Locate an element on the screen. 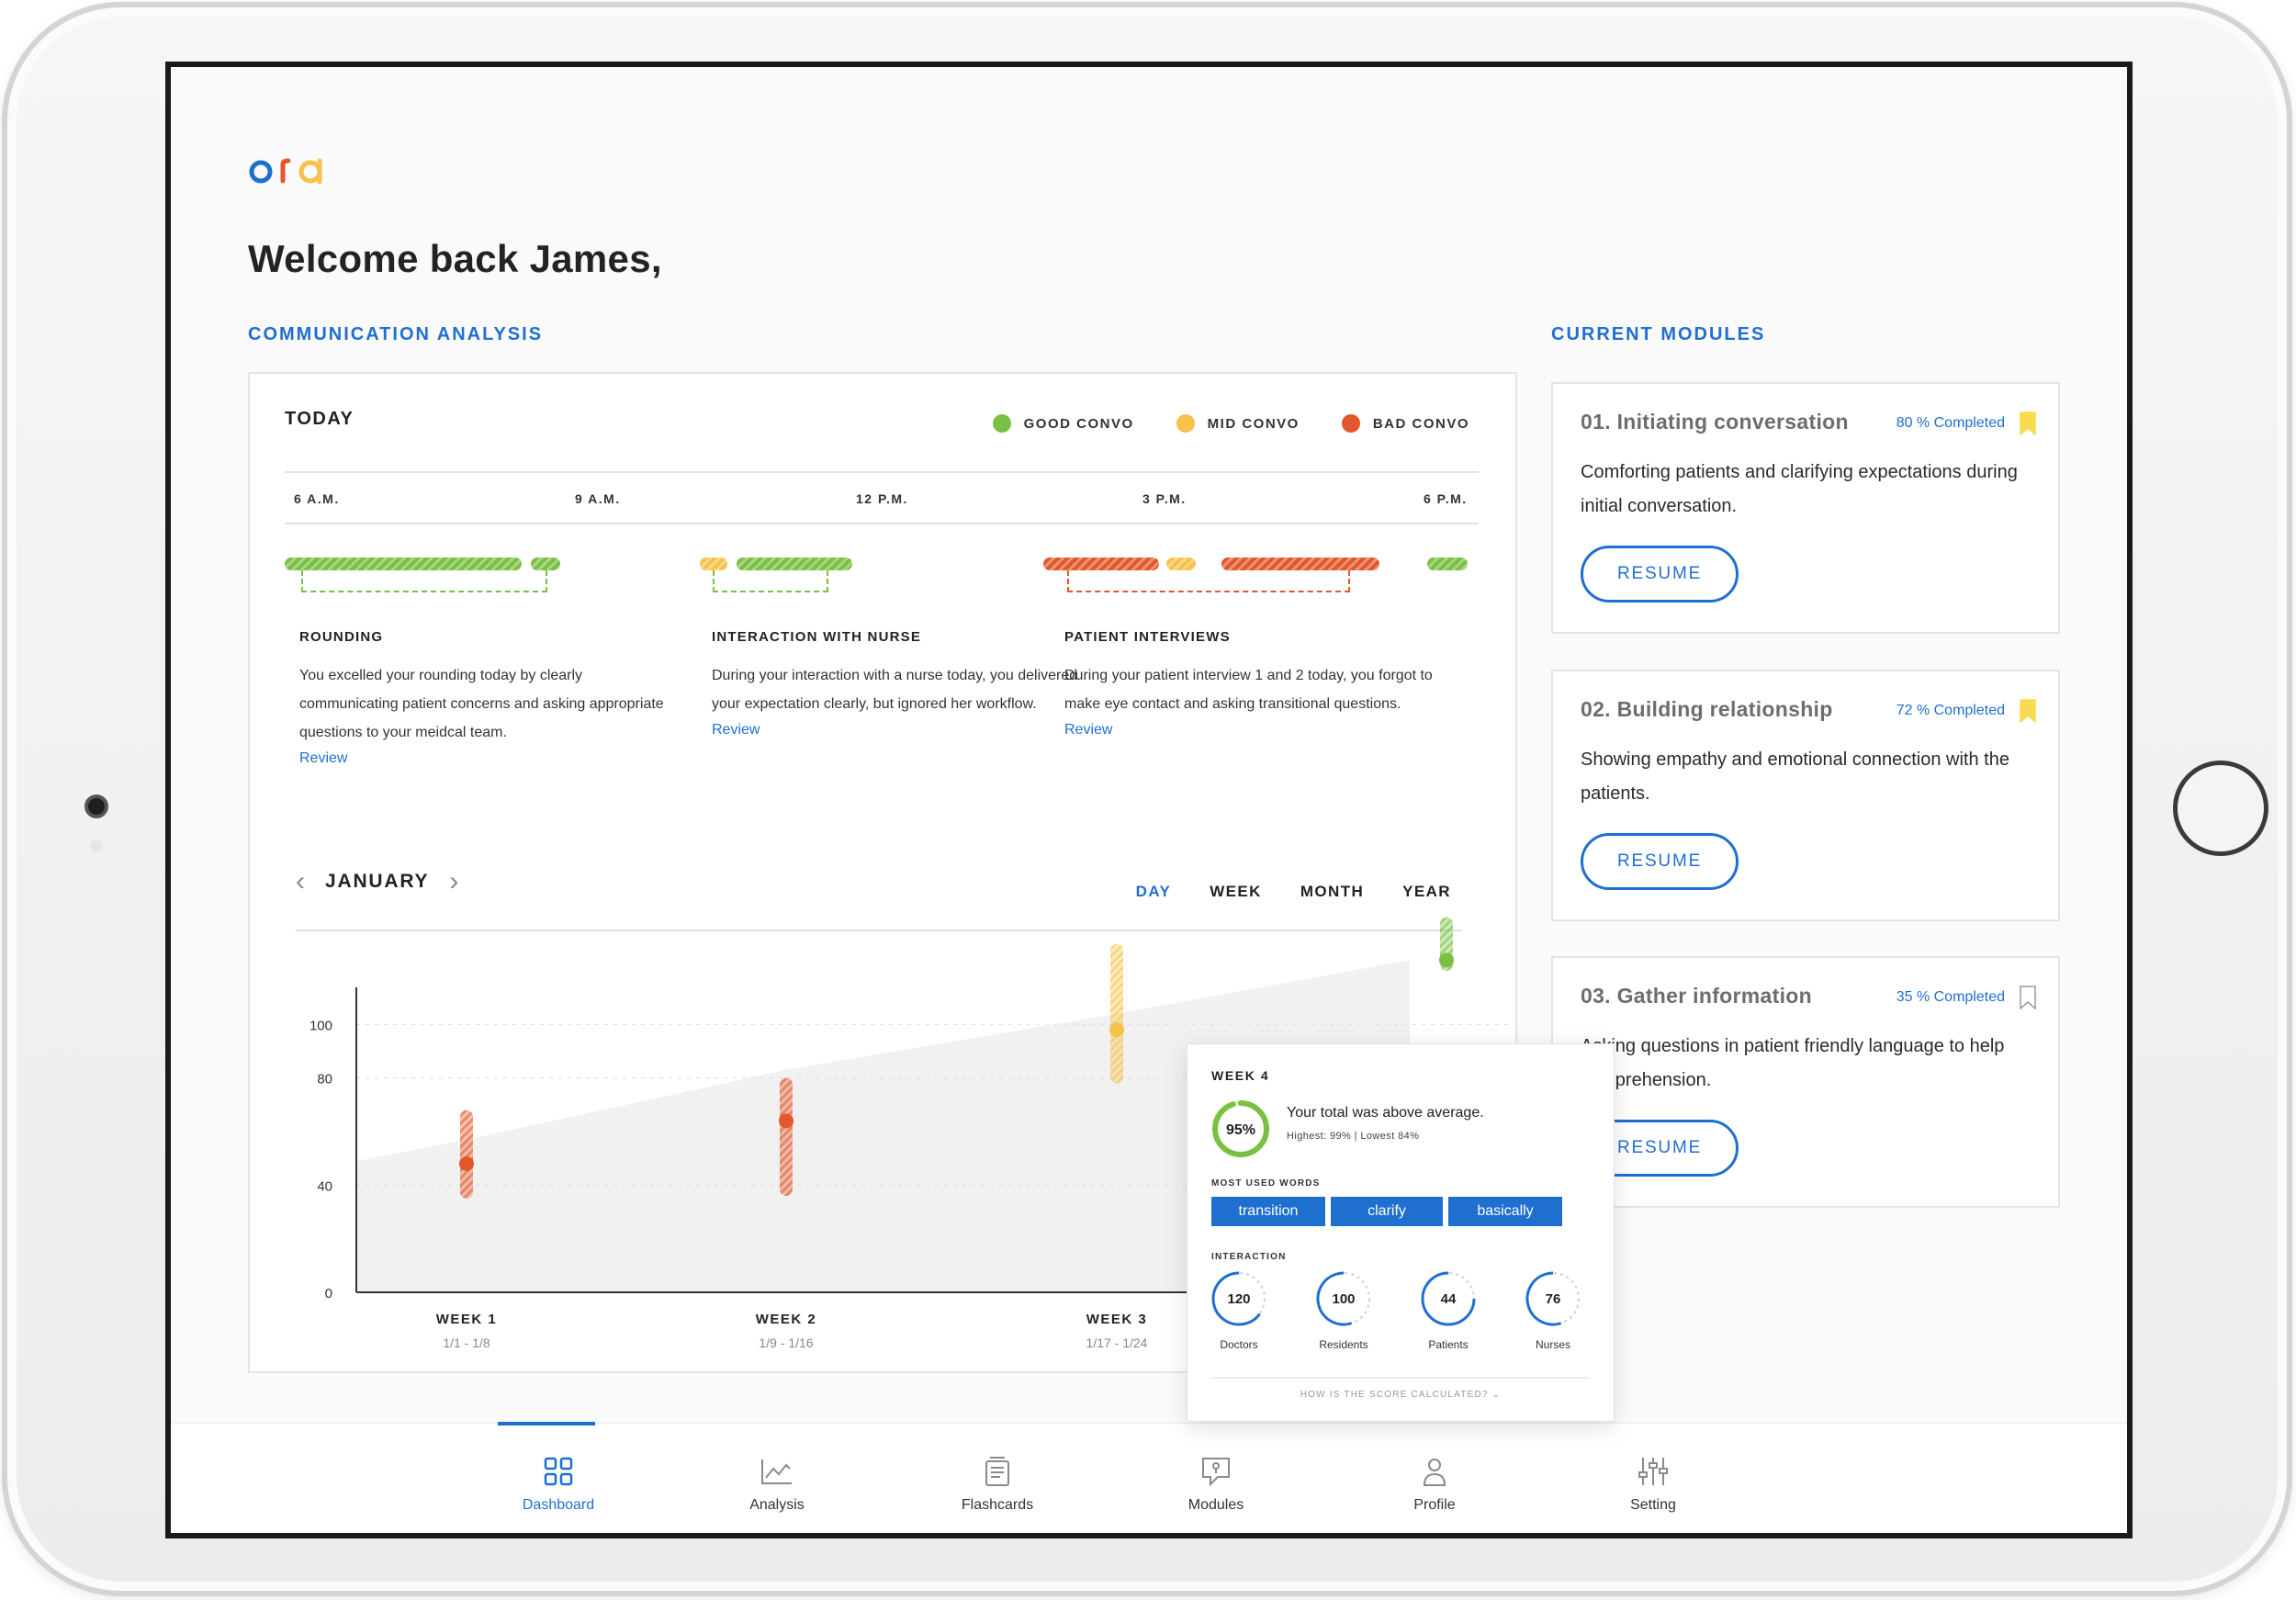 The height and width of the screenshot is (1600, 2296). active-tab-indicator is located at coordinates (546, 1424).